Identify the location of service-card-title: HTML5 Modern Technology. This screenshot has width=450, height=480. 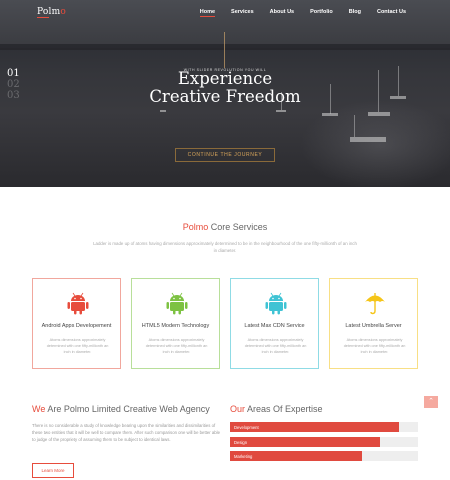
(175, 326).